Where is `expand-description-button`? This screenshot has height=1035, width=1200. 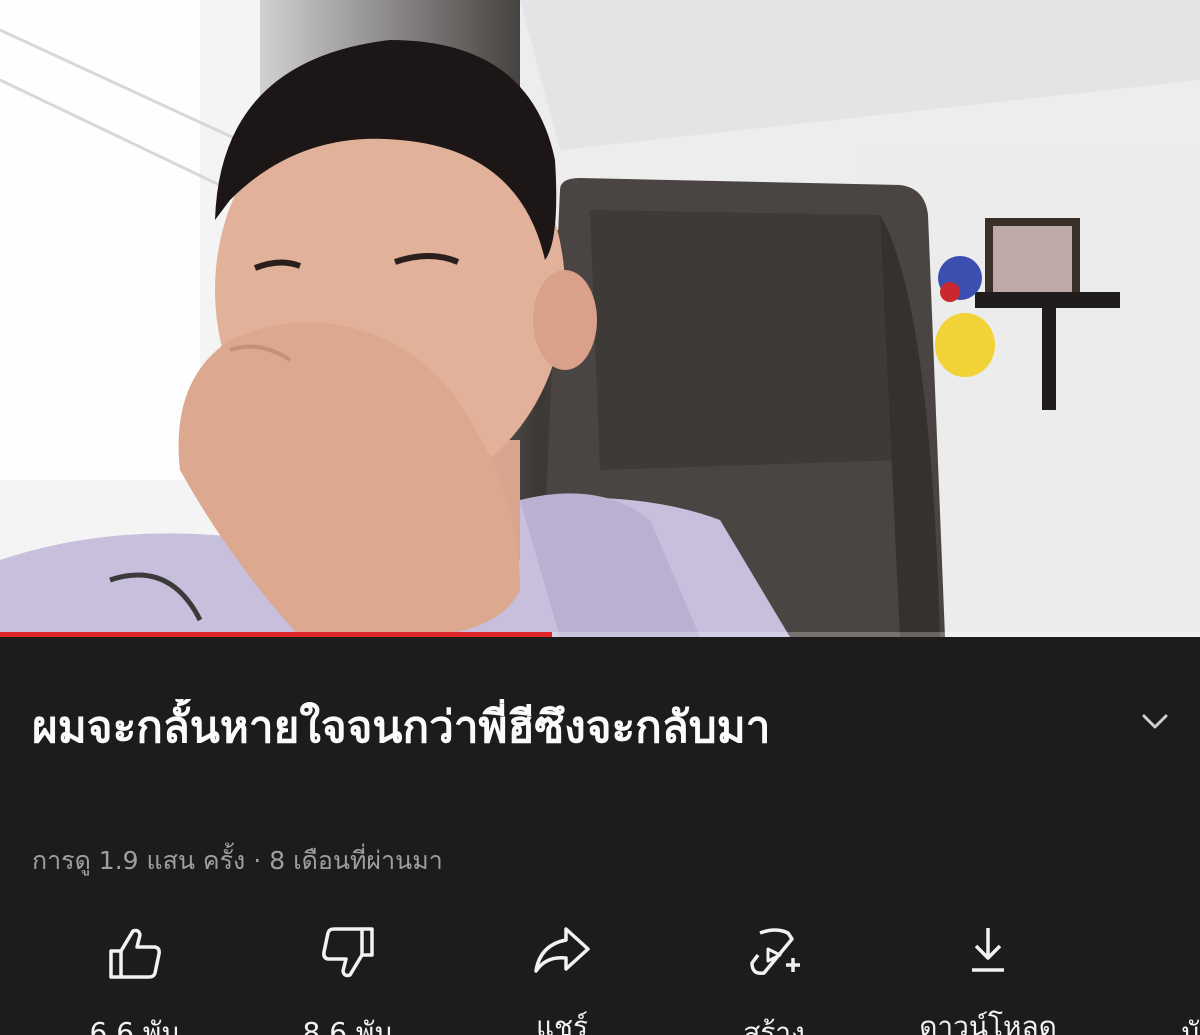 expand-description-button is located at coordinates (1155, 722).